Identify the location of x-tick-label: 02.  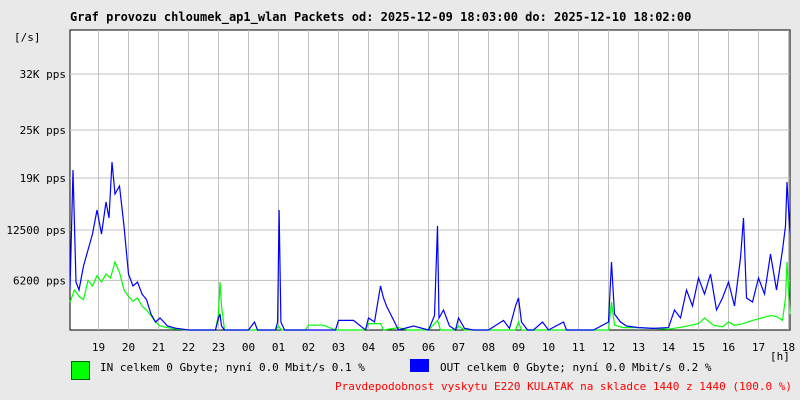
(308, 347).